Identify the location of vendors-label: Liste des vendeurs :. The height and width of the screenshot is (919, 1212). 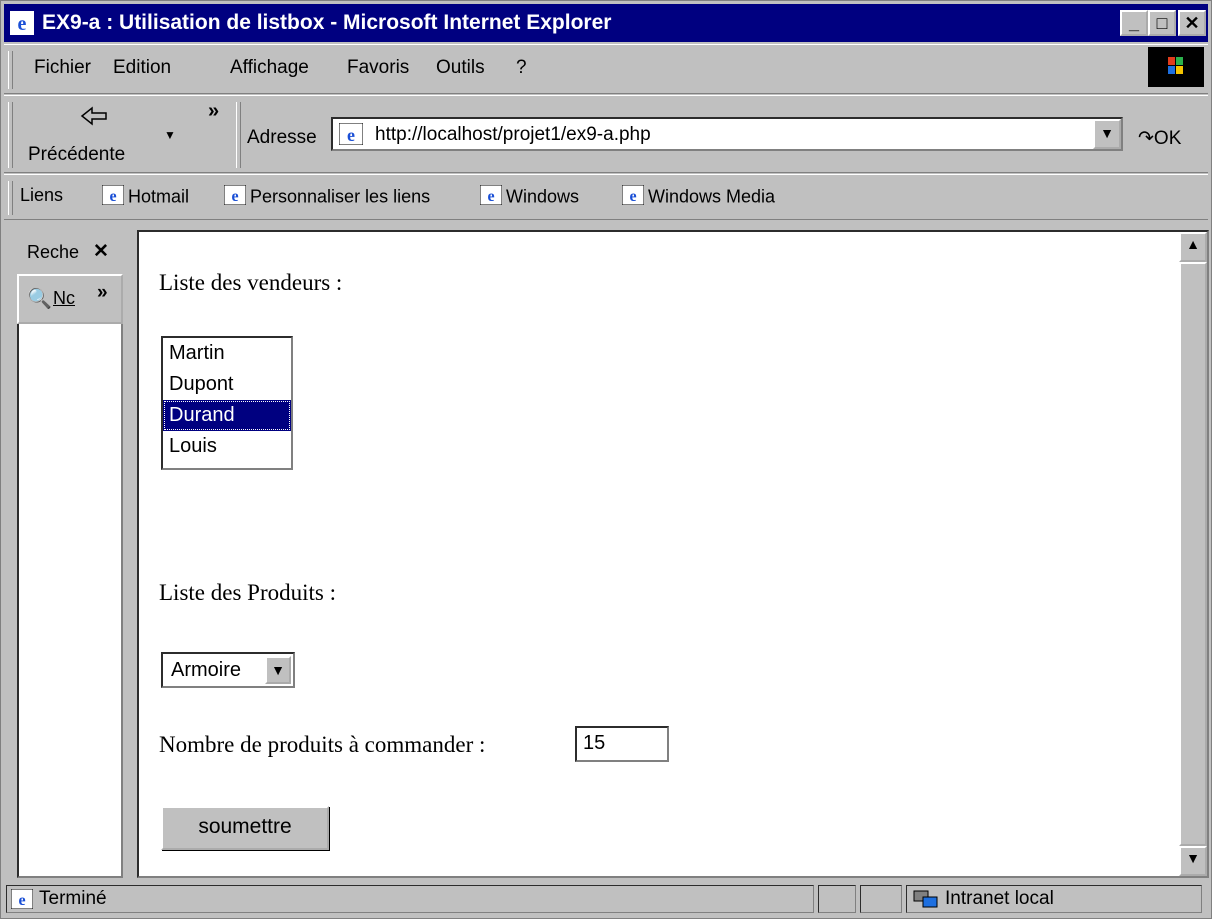
(251, 282).